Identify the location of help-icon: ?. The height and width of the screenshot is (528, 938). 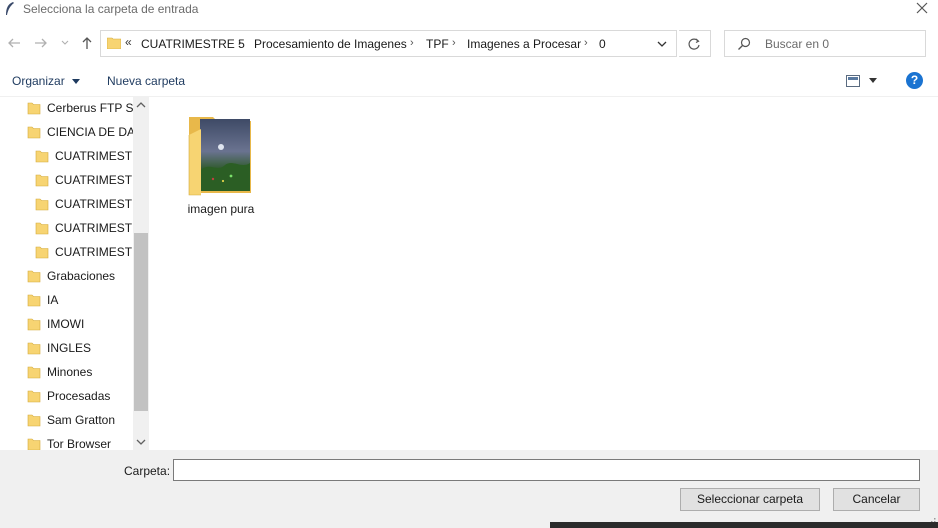
(914, 80).